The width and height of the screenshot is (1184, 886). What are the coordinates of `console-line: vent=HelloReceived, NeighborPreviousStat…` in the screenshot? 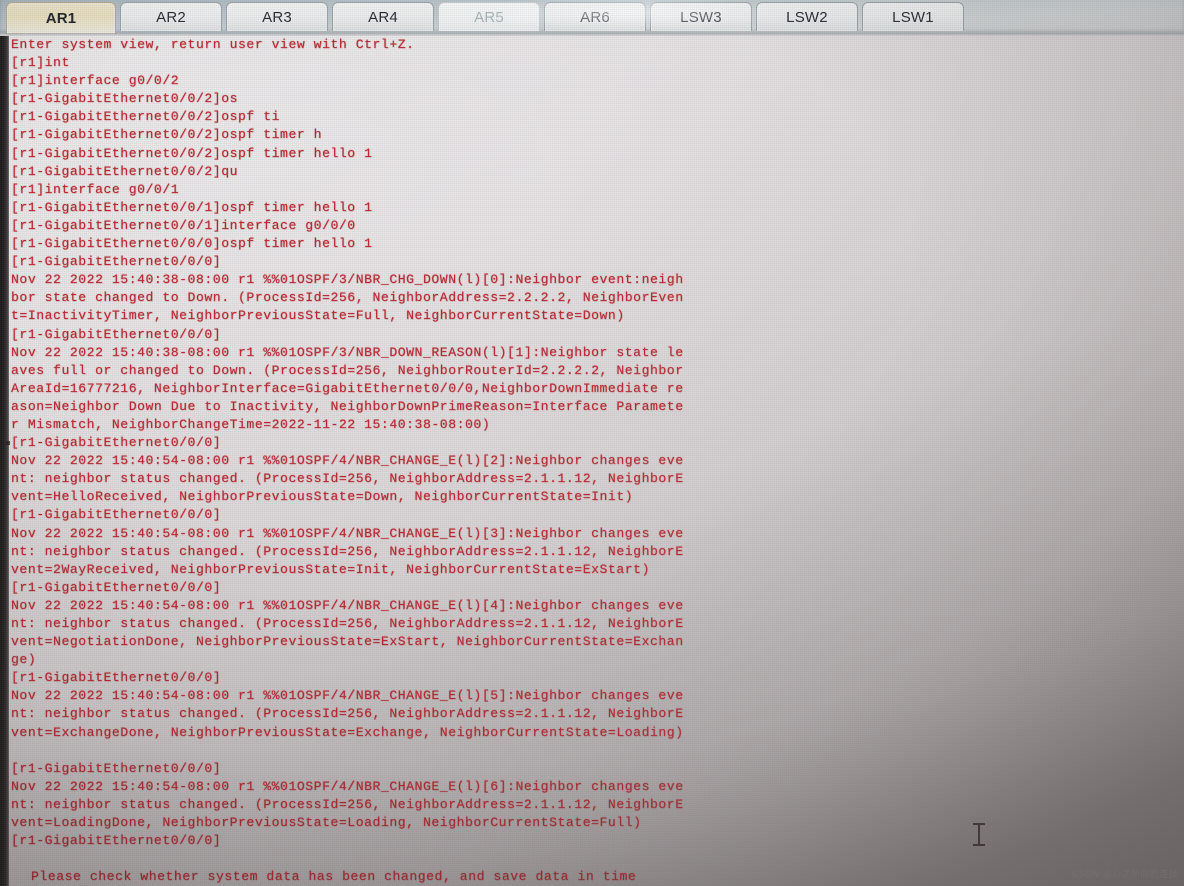 It's located at (322, 497).